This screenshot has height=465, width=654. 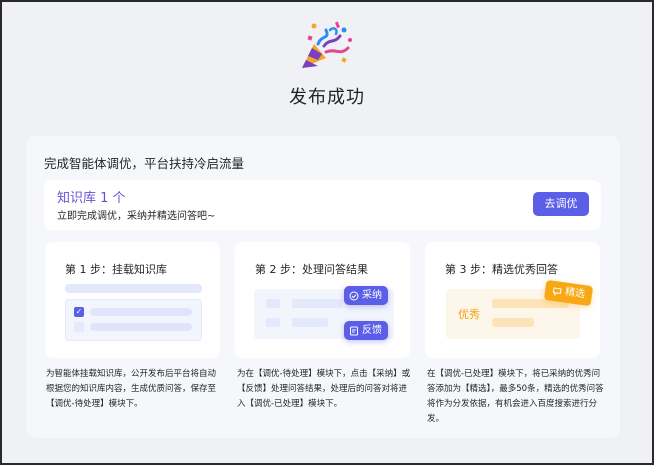 I want to click on illustration-bar, so click(x=133, y=288).